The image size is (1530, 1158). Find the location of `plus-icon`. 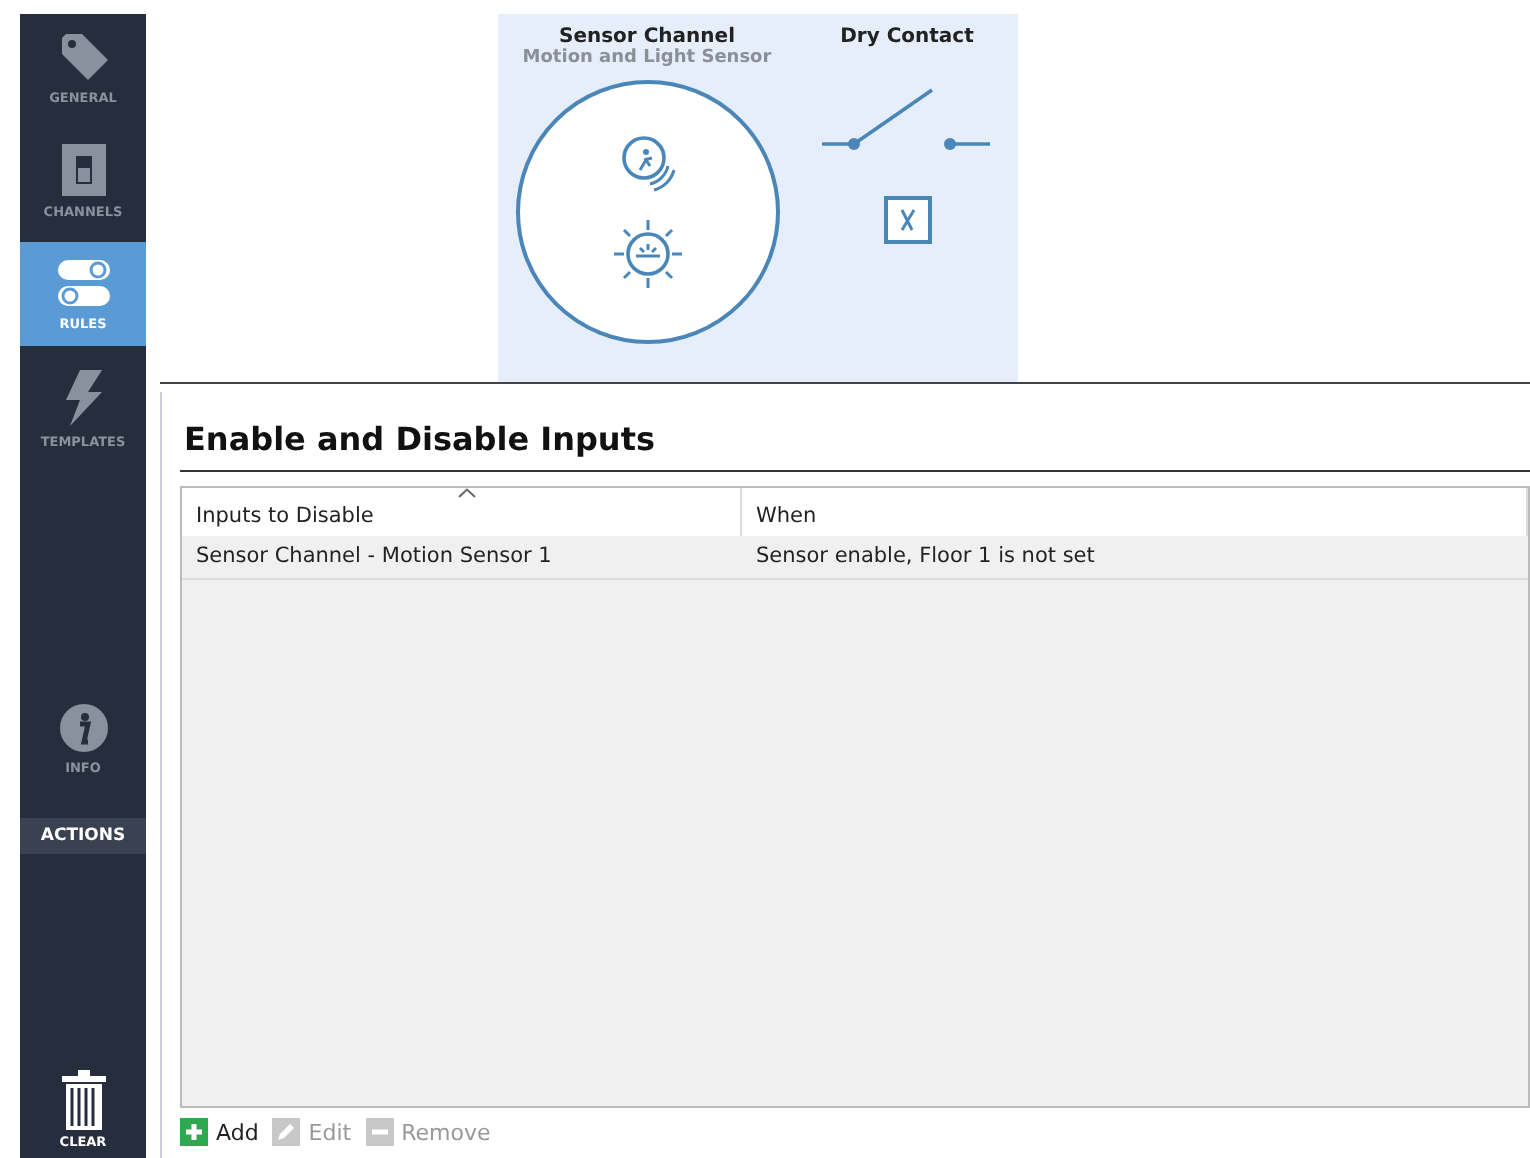

plus-icon is located at coordinates (194, 1132).